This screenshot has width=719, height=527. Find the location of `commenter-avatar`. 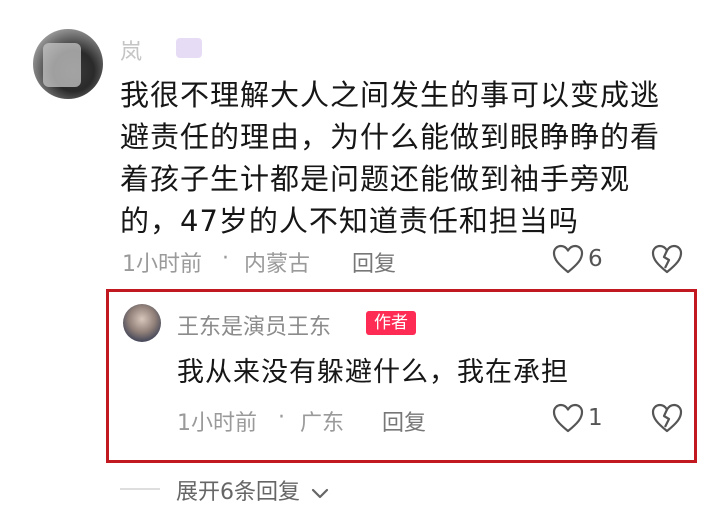

commenter-avatar is located at coordinates (68, 64).